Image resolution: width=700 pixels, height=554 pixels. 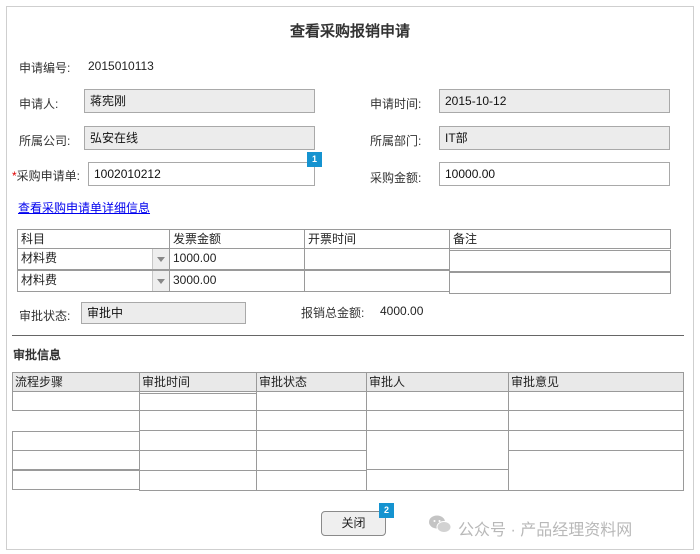 What do you see at coordinates (437, 382) in the screenshot?
I see `approval-header-approver: 审批人` at bounding box center [437, 382].